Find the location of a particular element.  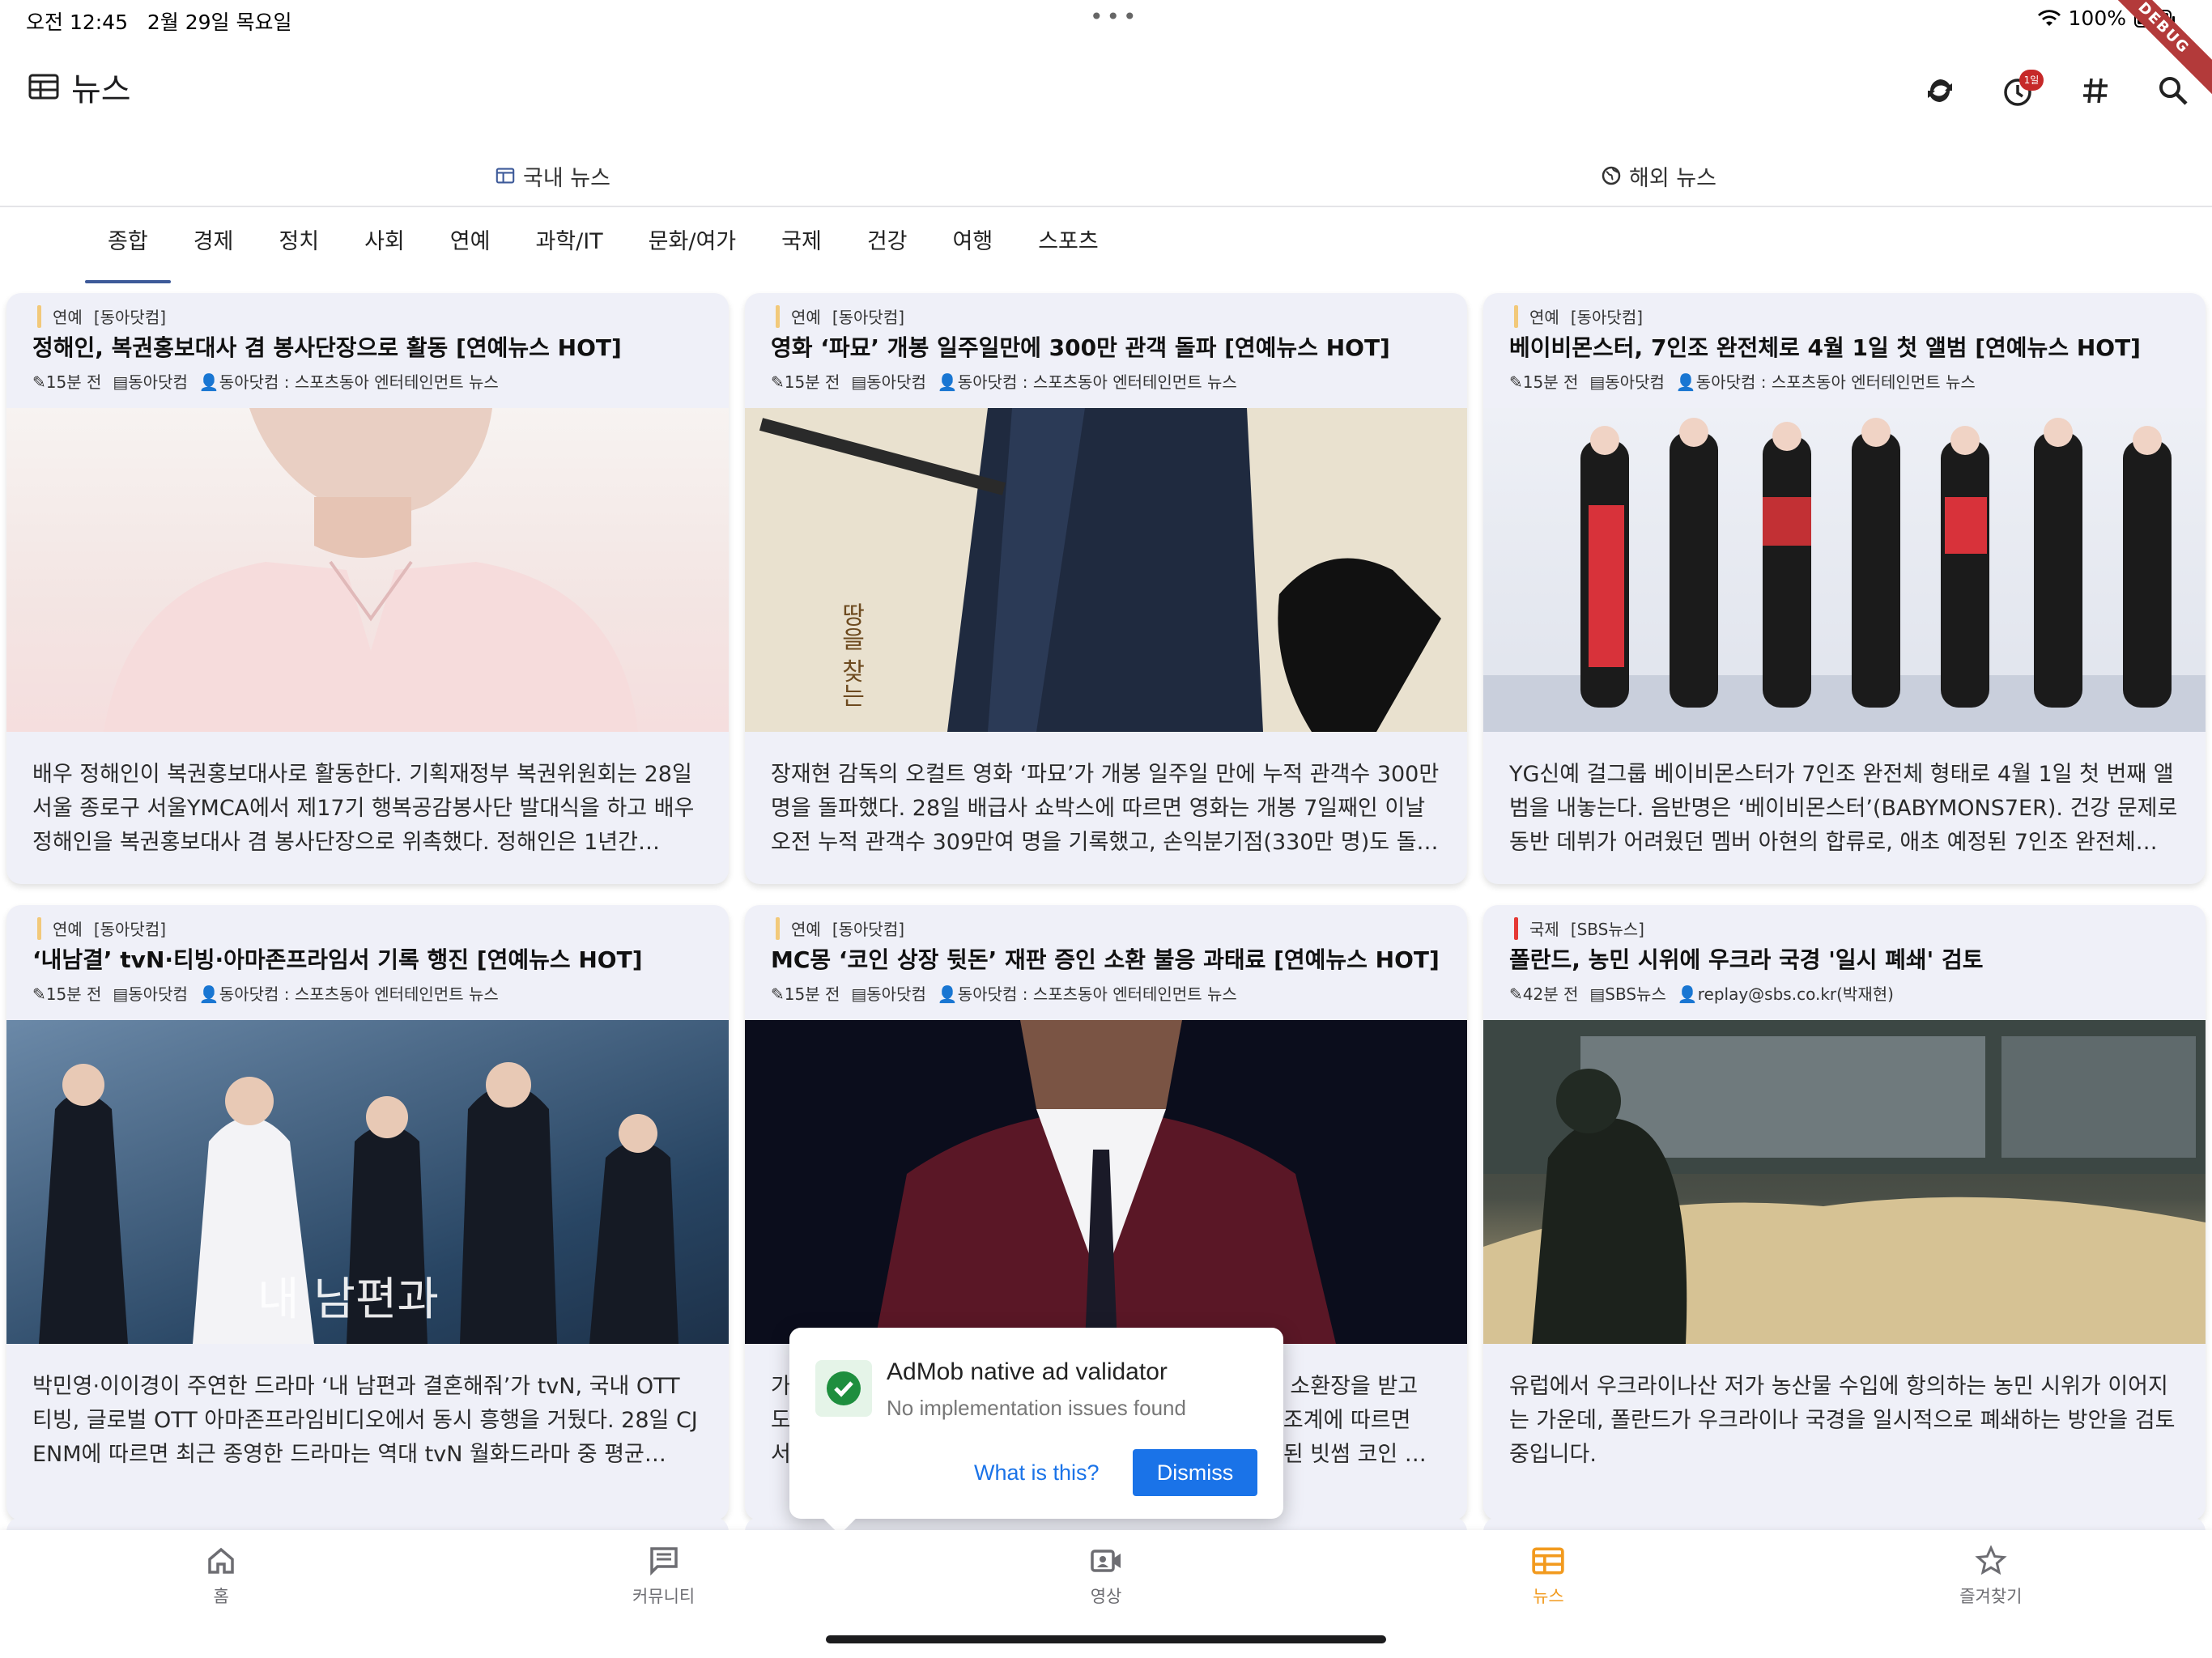

tab-category-entertainment: 연예 is located at coordinates (471, 246).